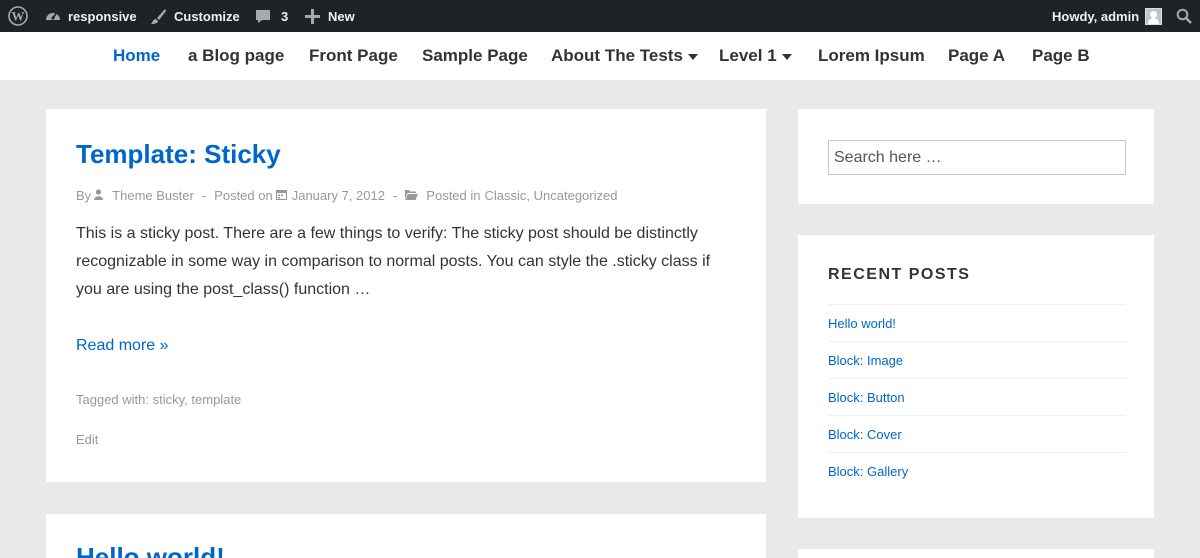  I want to click on post-title: Template: Sticky, so click(178, 154).